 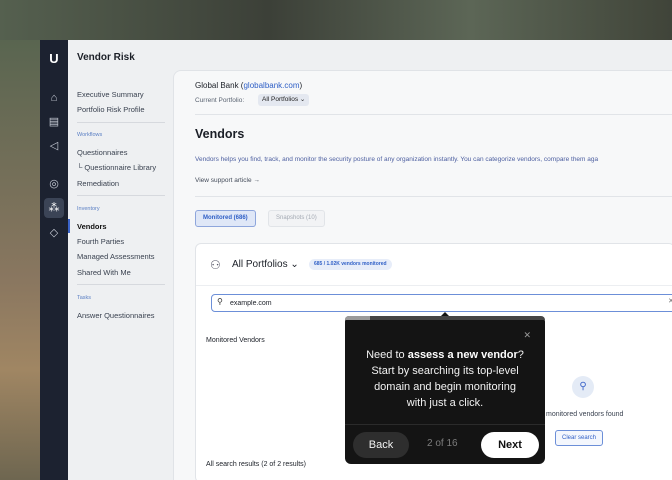 I want to click on vendor-search-box: ⚲ ✕, so click(x=441, y=303).